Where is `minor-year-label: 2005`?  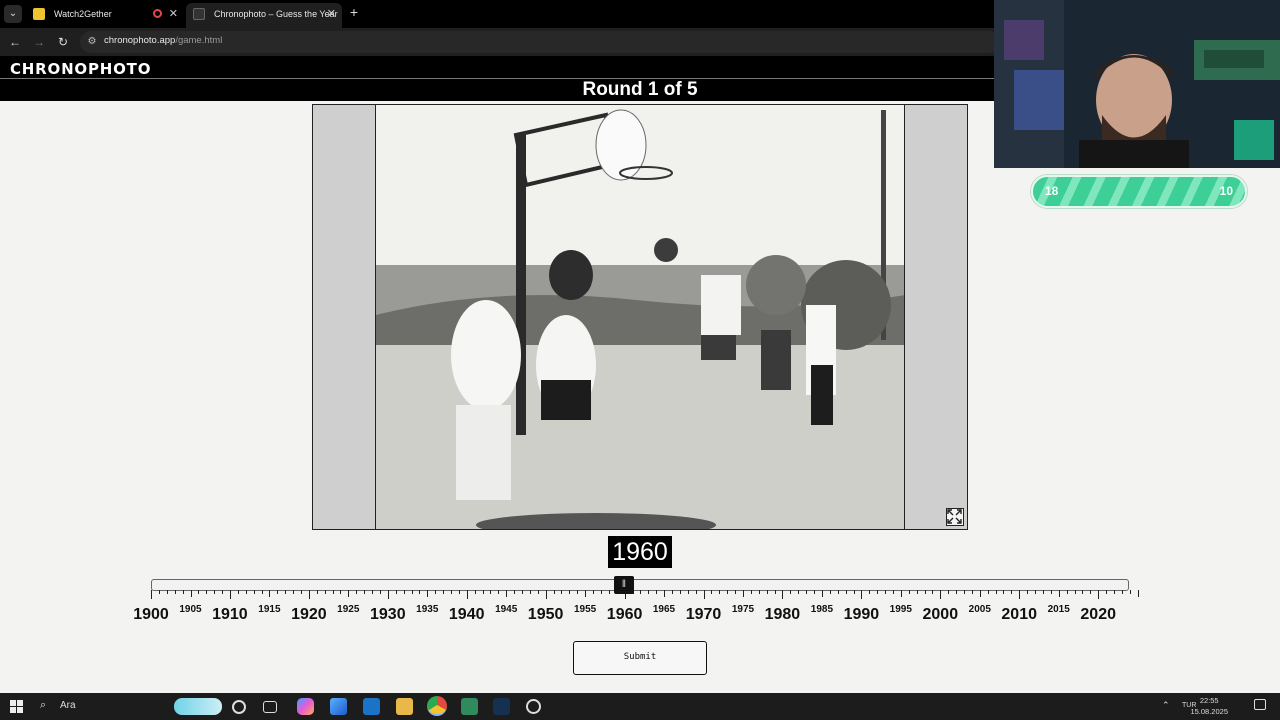
minor-year-label: 2005 is located at coordinates (979, 609).